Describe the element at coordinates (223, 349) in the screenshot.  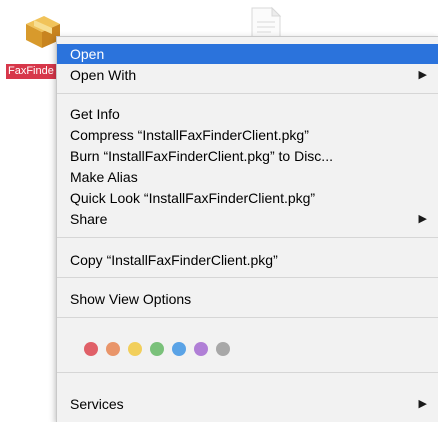
I see `tag-gray-dot` at that location.